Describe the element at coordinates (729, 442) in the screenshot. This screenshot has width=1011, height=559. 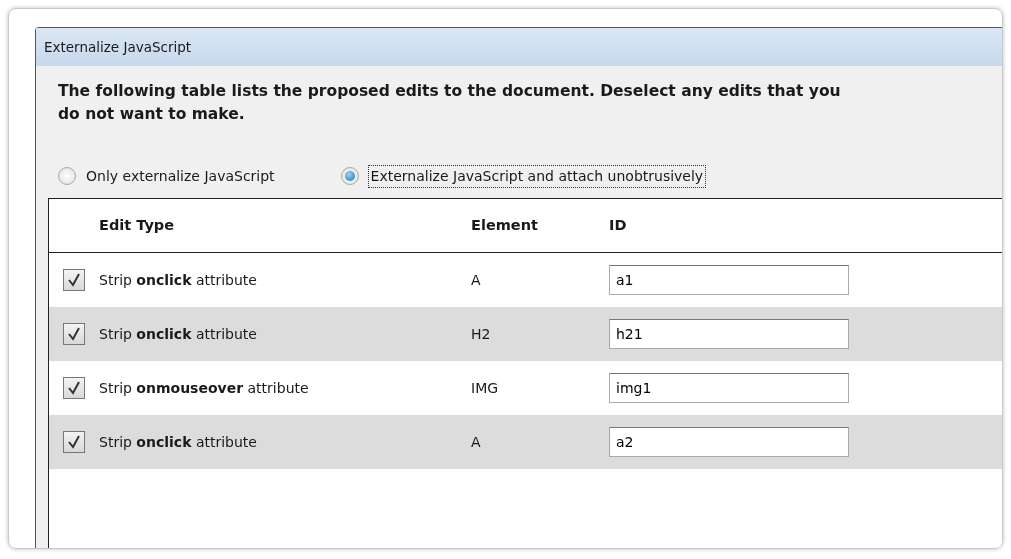
I see `id-field: a2` at that location.